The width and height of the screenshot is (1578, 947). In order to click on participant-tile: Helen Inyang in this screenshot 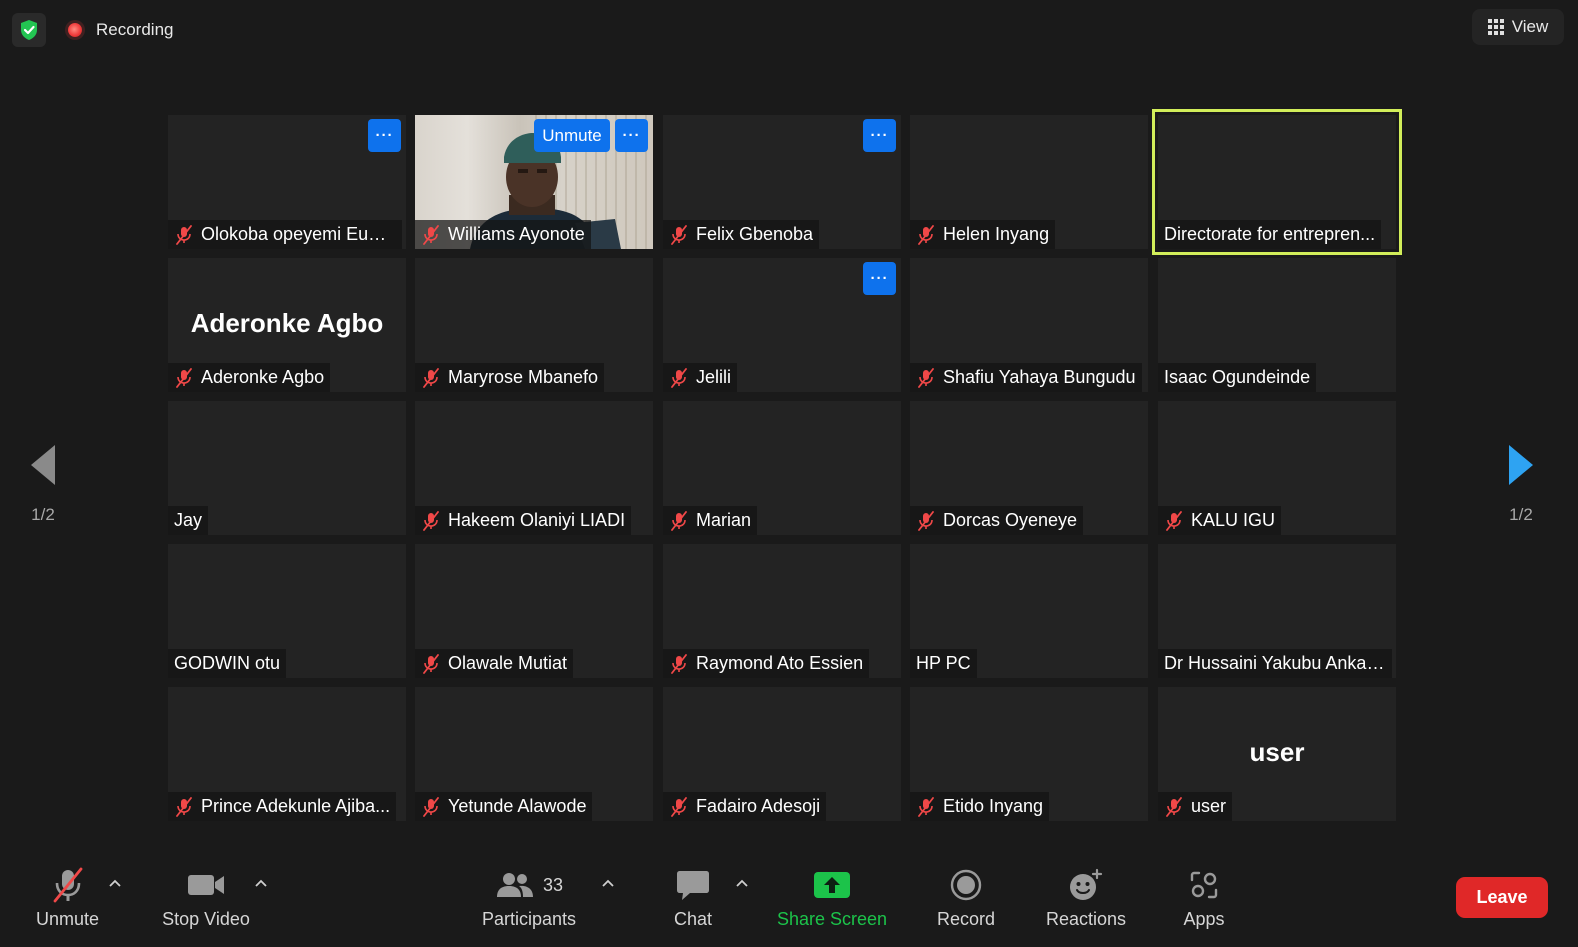, I will do `click(1029, 182)`.